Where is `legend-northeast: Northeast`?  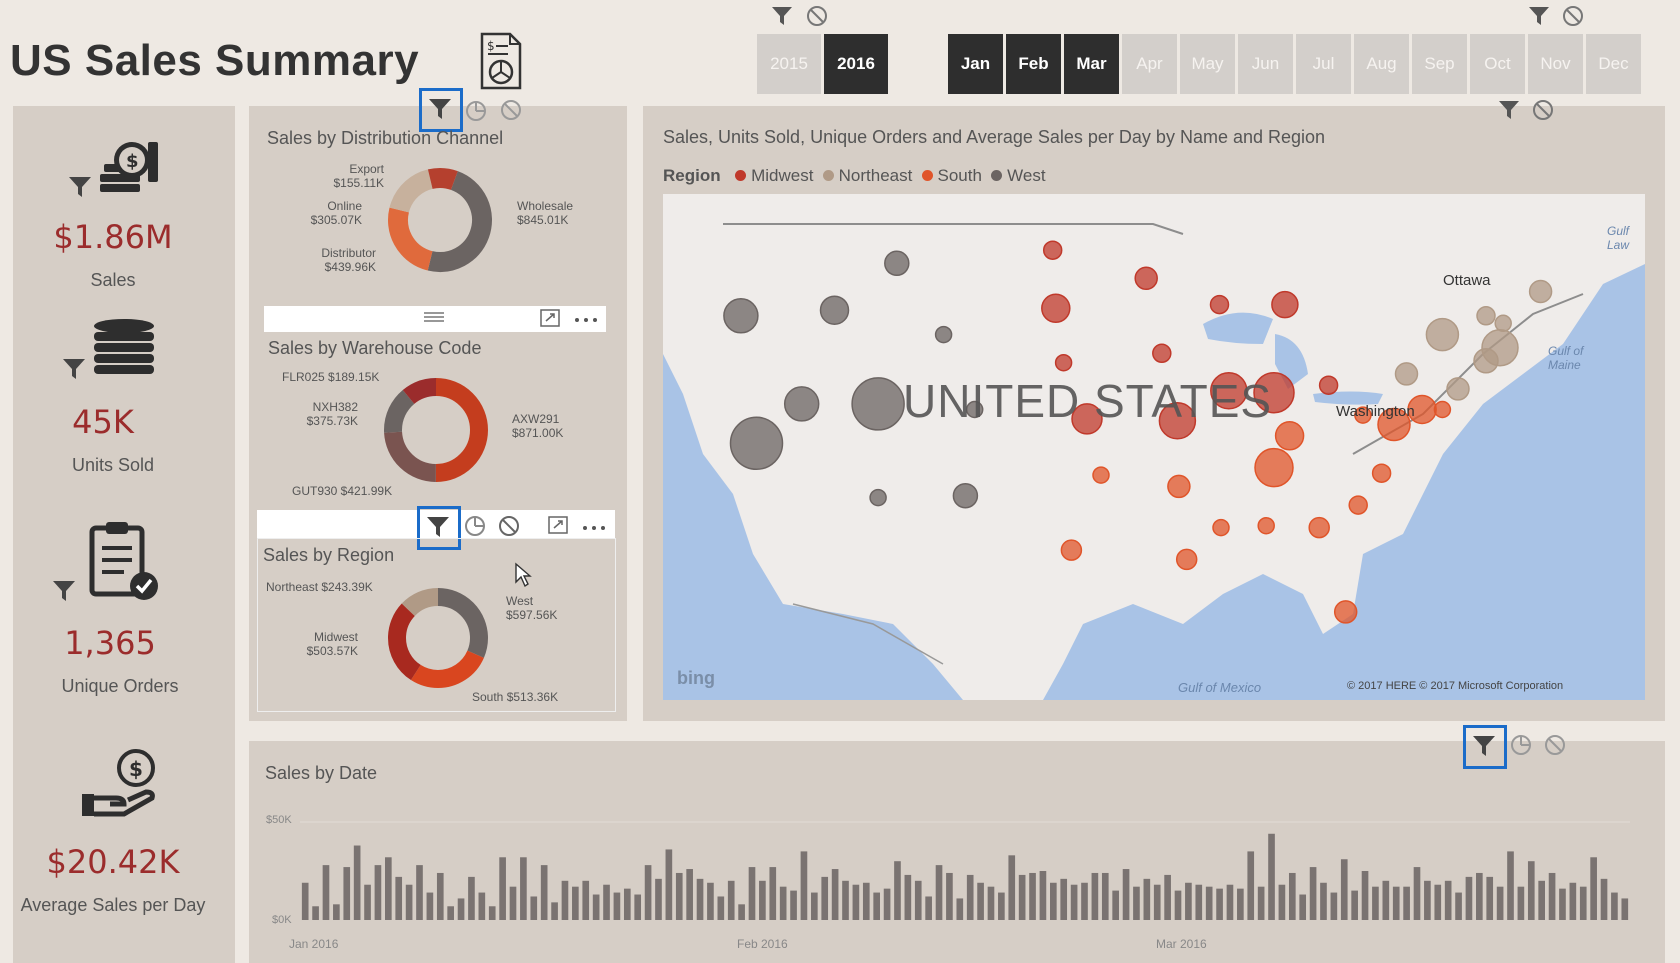 legend-northeast: Northeast is located at coordinates (867, 175).